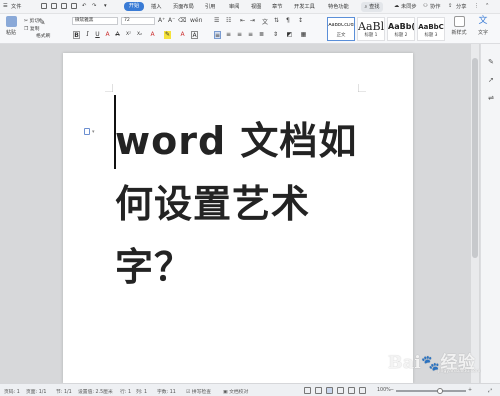 Image resolution: width=500 pixels, height=396 pixels. Describe the element at coordinates (275, 35) in the screenshot. I see `paragraph-spacing-icon: ⇕` at that location.